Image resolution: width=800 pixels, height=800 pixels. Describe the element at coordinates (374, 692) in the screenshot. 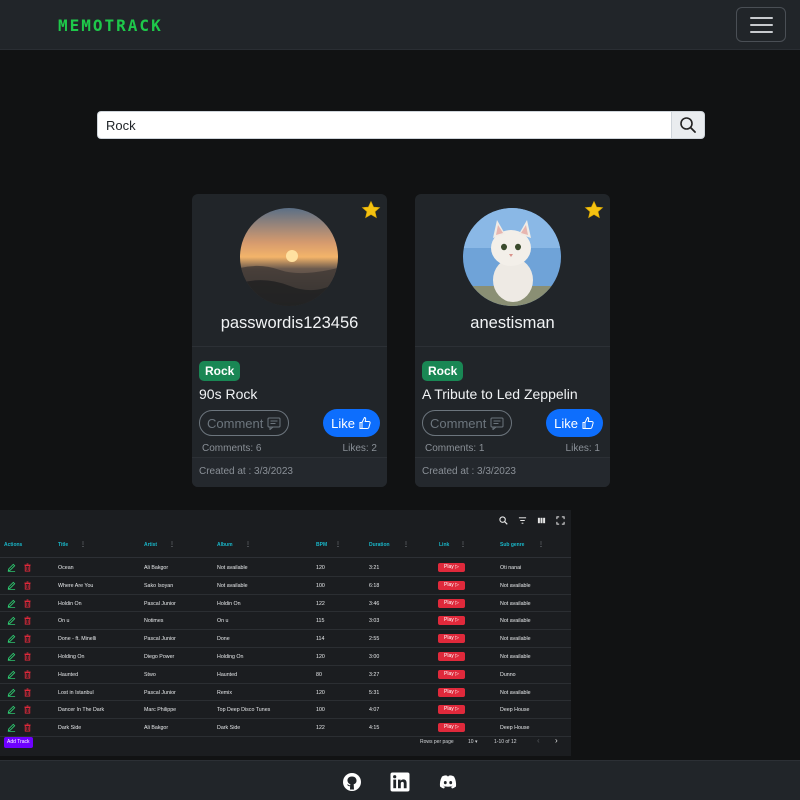

I see `cell-duration: 5:31` at that location.